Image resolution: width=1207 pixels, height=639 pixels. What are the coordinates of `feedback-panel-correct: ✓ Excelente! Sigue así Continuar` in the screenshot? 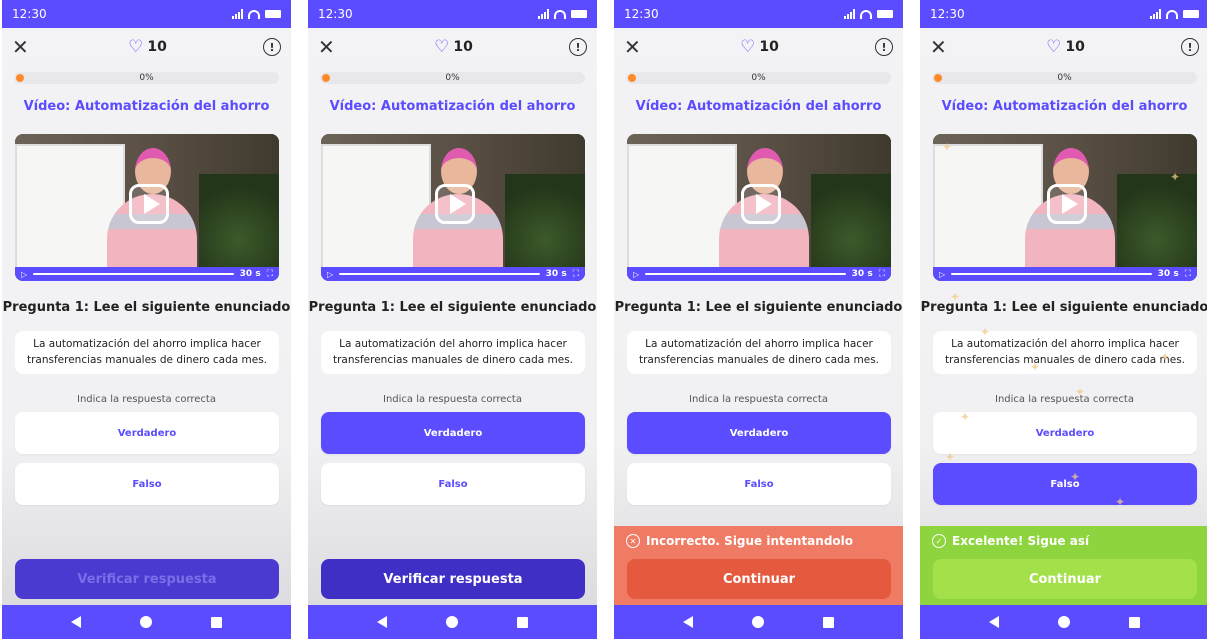 It's located at (1063, 565).